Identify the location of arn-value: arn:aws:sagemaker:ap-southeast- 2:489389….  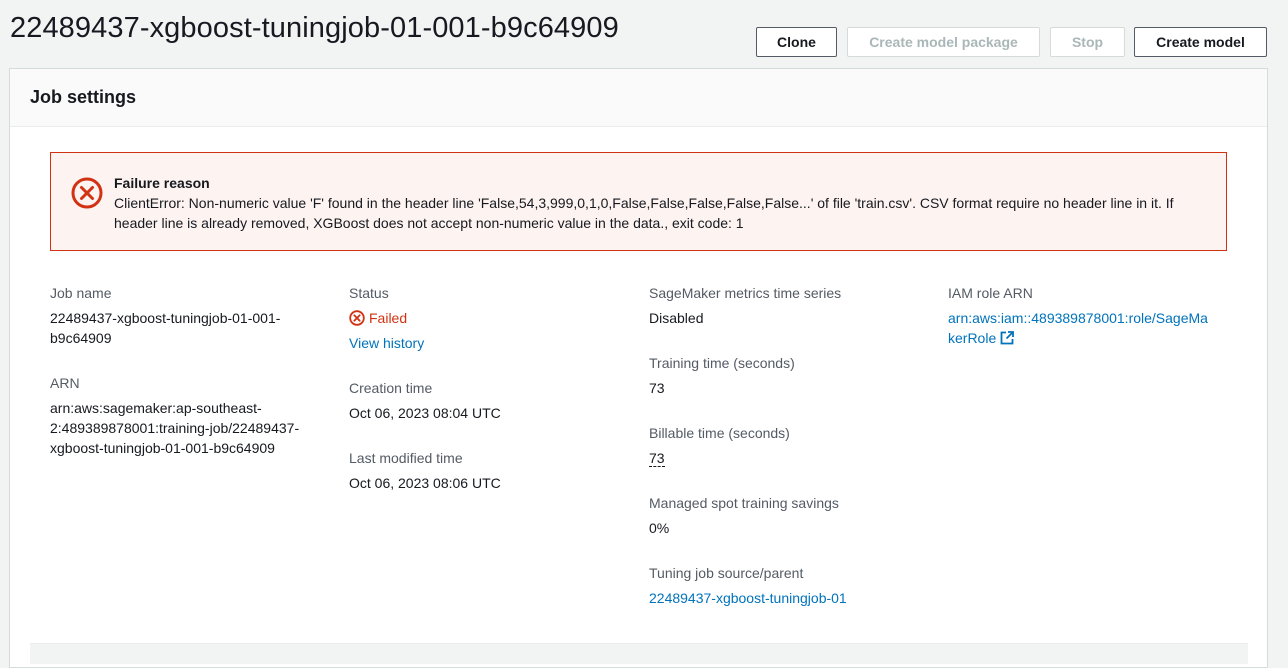
(190, 428).